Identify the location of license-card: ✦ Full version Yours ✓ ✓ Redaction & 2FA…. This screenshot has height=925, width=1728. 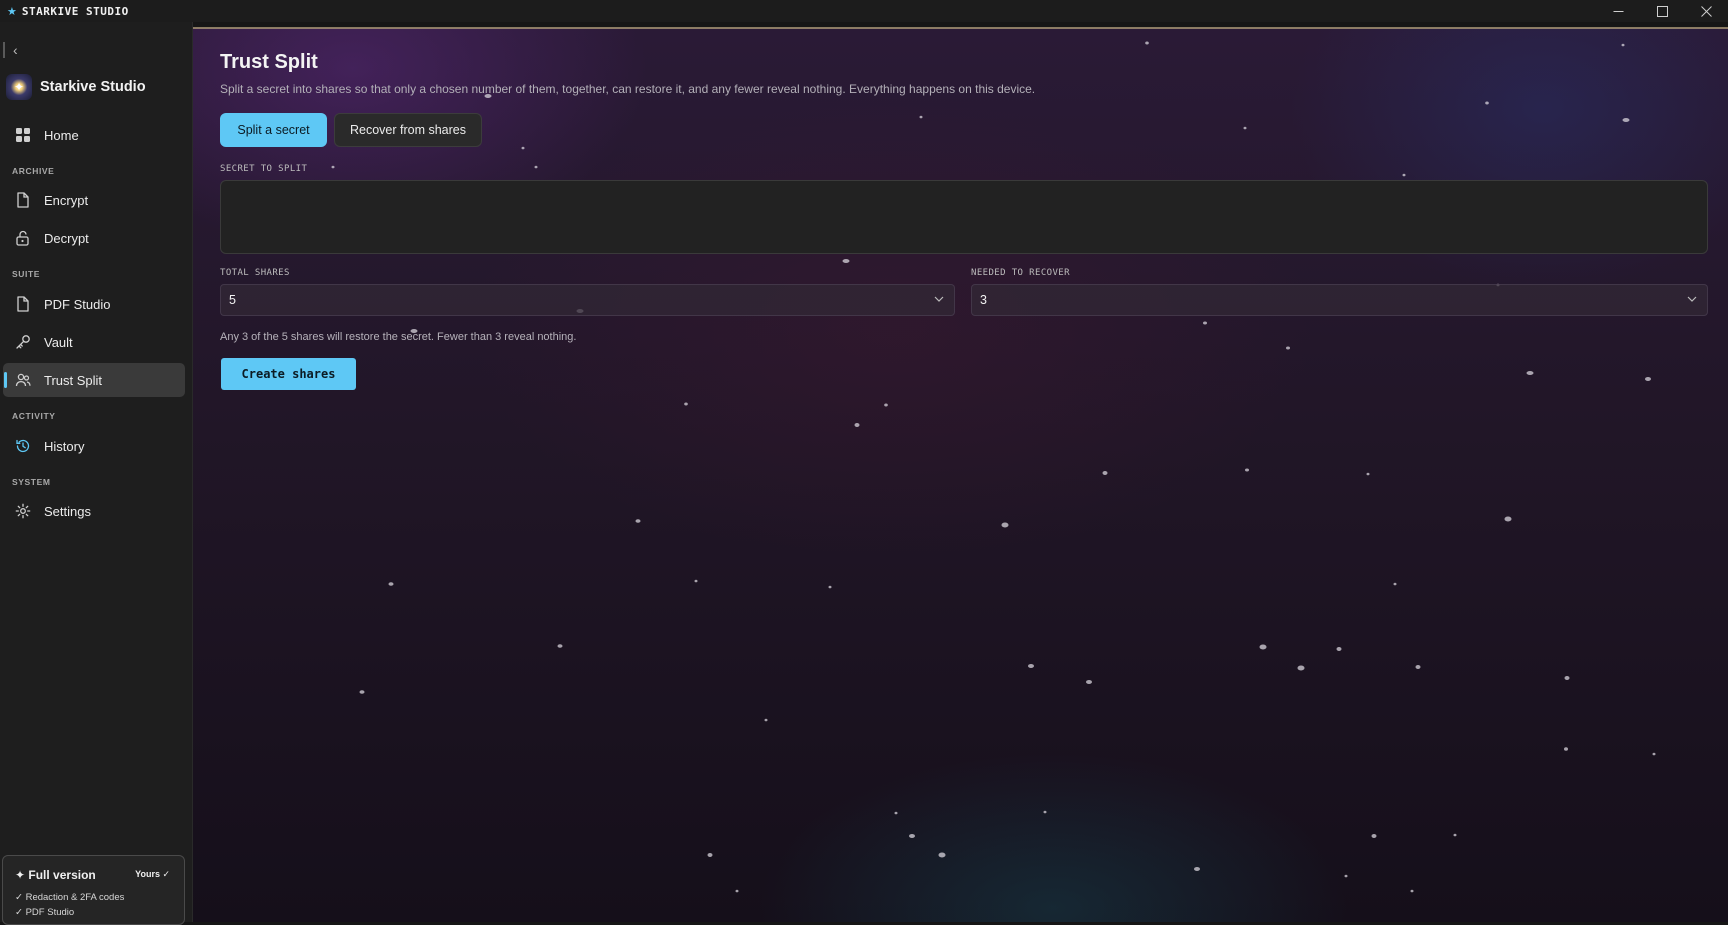
(93, 890).